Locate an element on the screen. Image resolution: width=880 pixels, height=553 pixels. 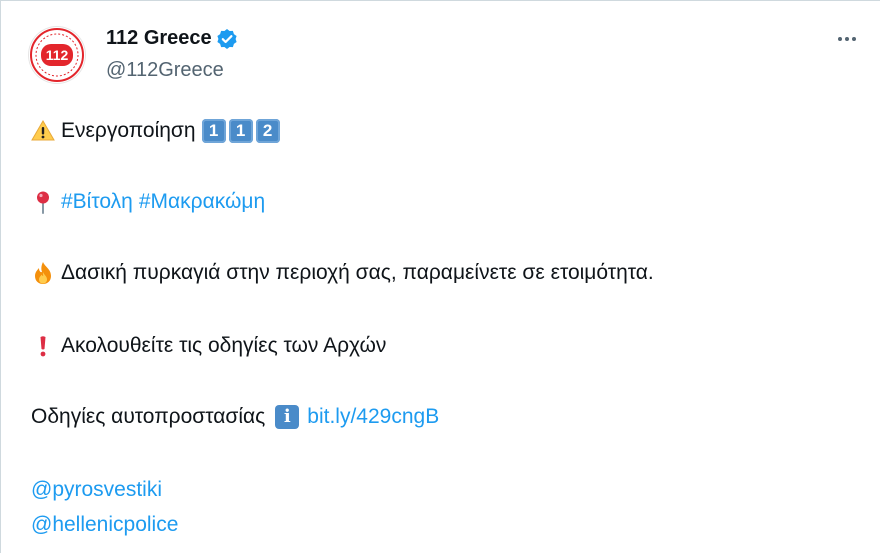
keycap-digit: 2 is located at coordinates (267, 131).